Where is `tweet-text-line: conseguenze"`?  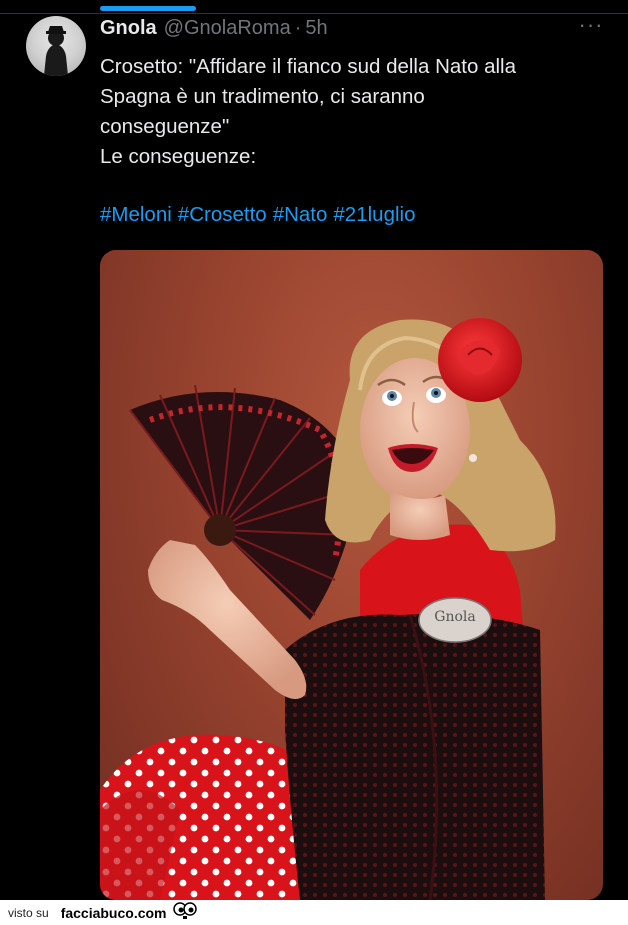
tweet-text-line: conseguenze" is located at coordinates (165, 126).